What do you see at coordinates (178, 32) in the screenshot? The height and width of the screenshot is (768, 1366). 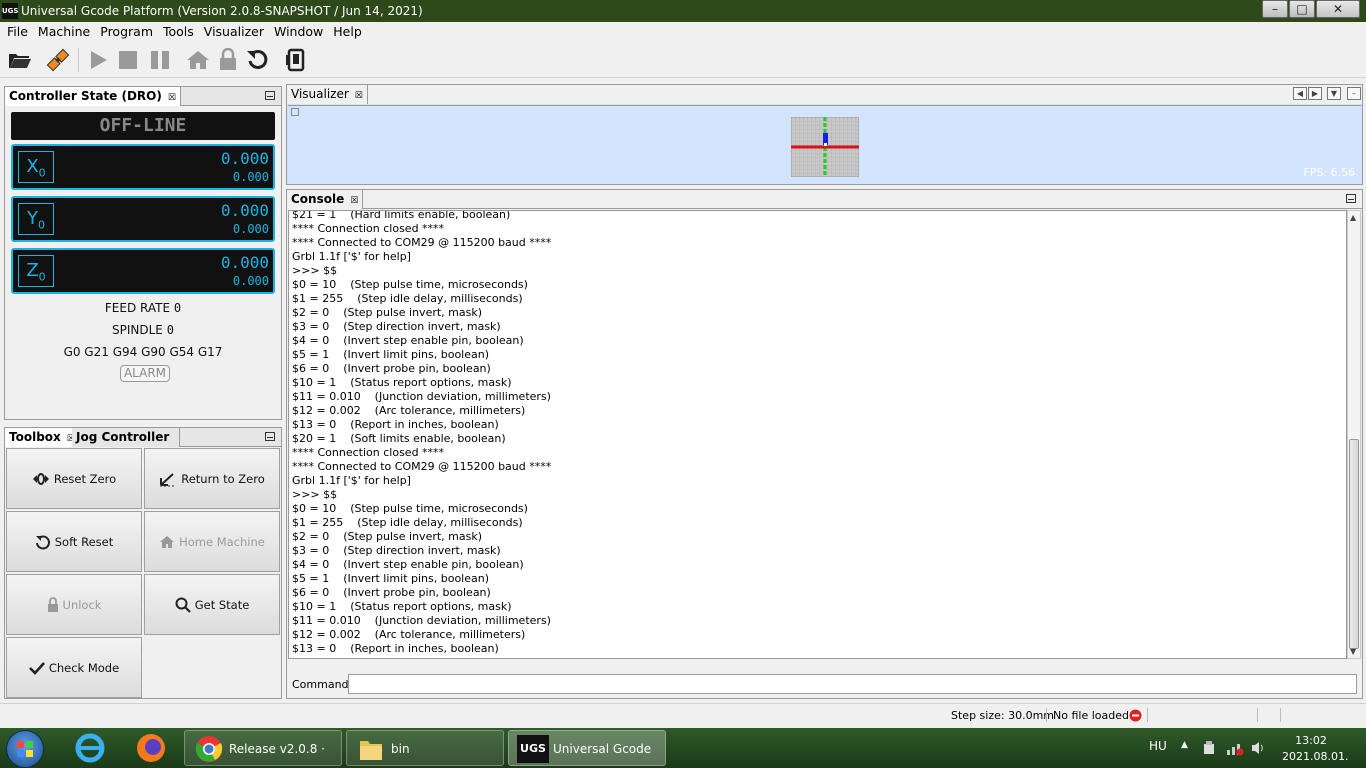 I see `menu-tools: Tools` at bounding box center [178, 32].